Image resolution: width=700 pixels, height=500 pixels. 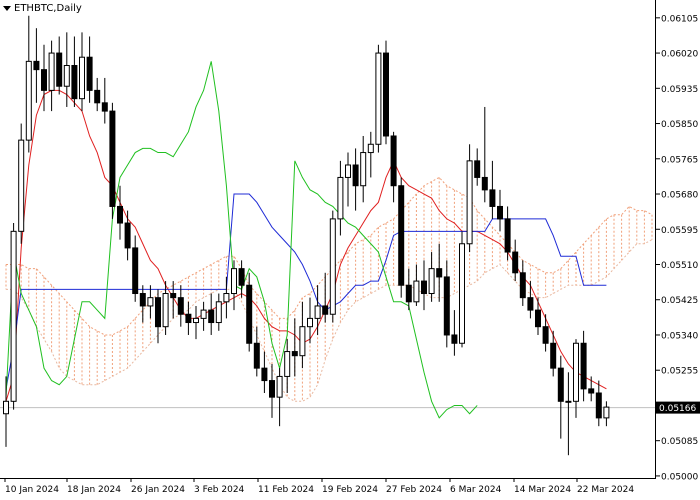 I want to click on symbol-title: ETHBTC,Daily, so click(x=42, y=8).